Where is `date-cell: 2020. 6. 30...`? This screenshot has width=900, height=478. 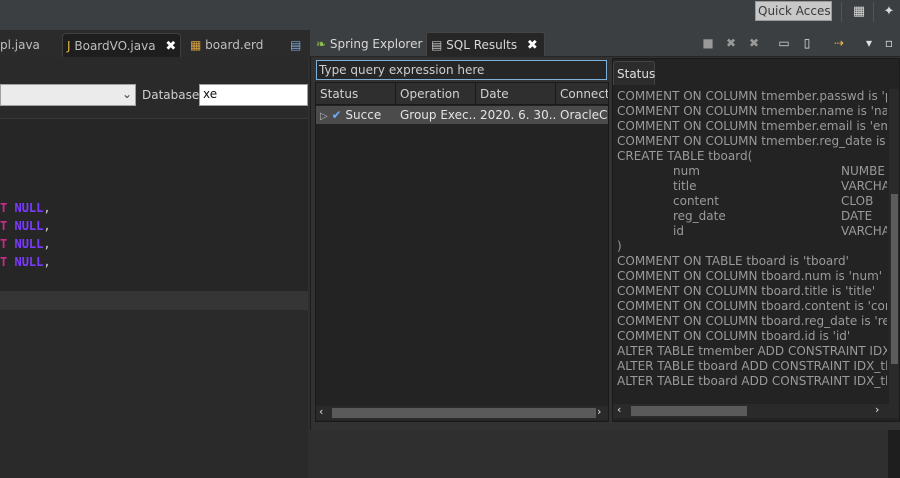 date-cell: 2020. 6. 30... is located at coordinates (518, 115).